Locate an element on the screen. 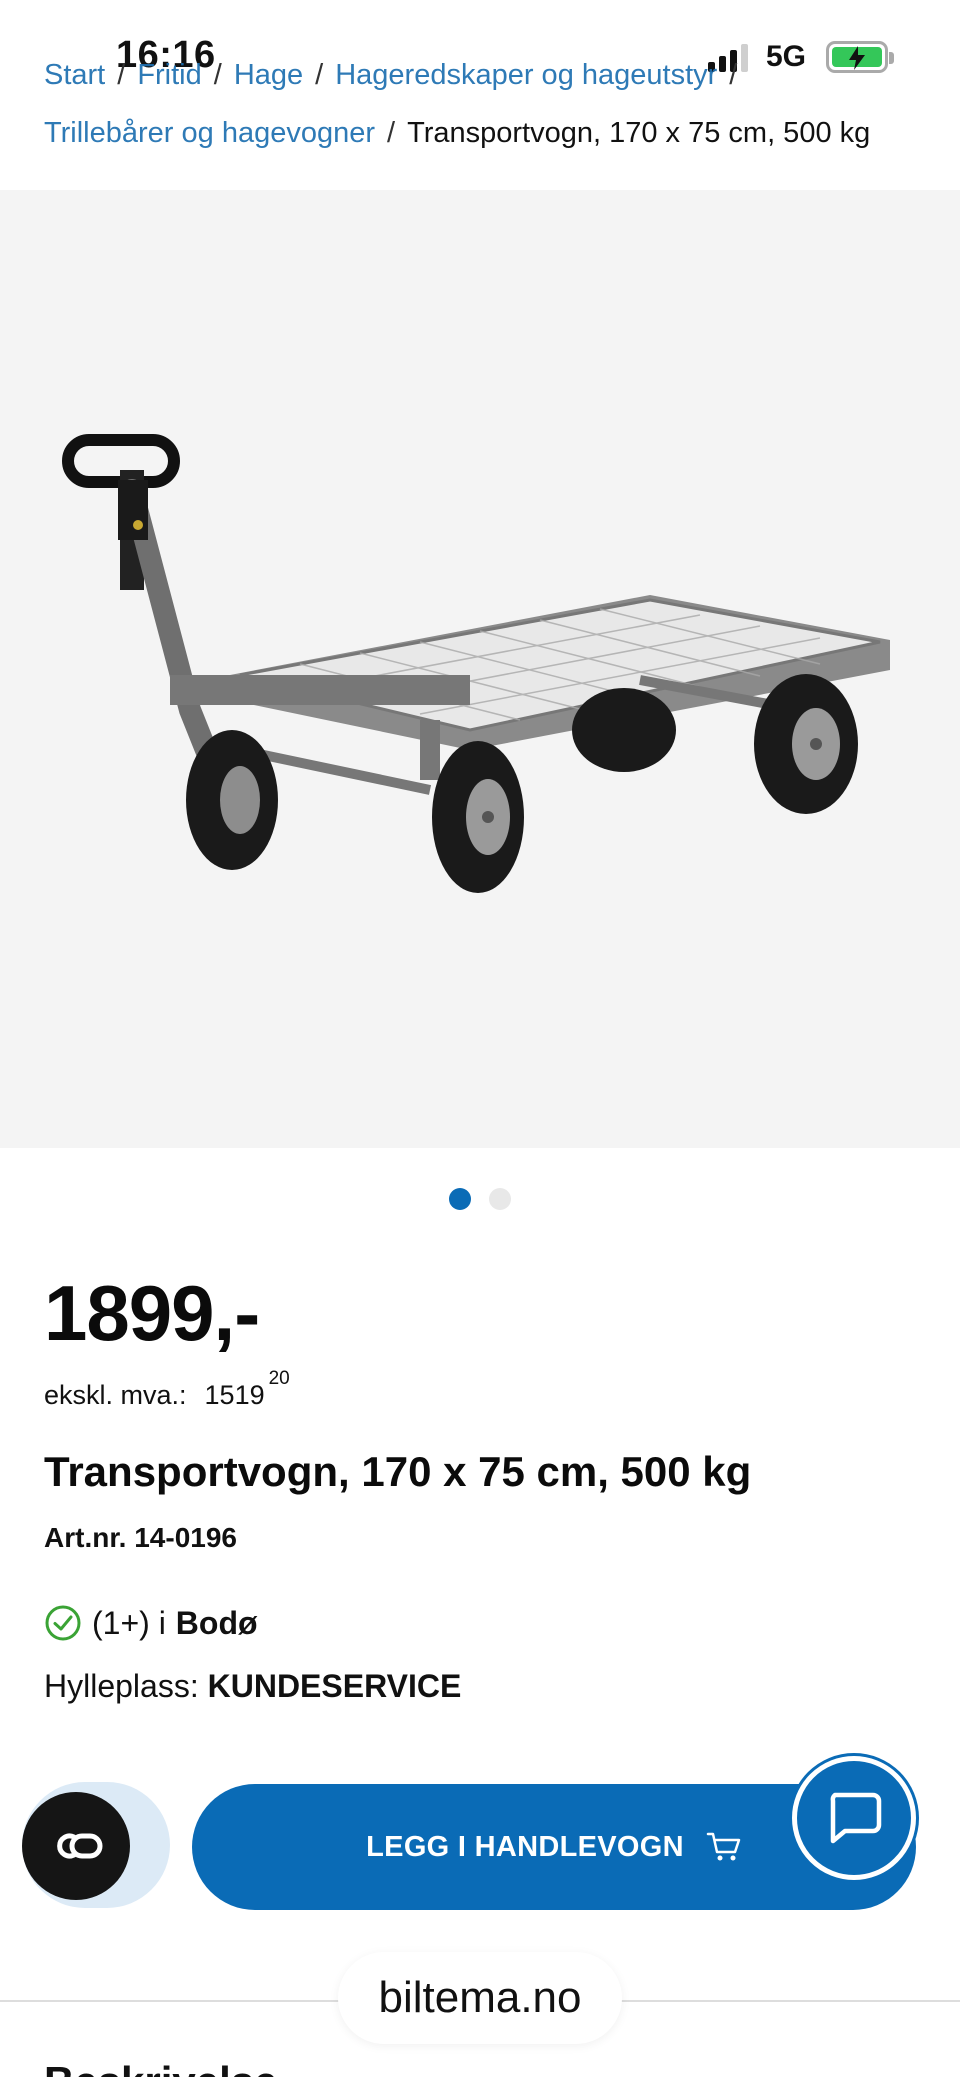 Image resolution: width=960 pixels, height=2077 pixels. description-heading: Beskrivelse is located at coordinates (161, 2067).